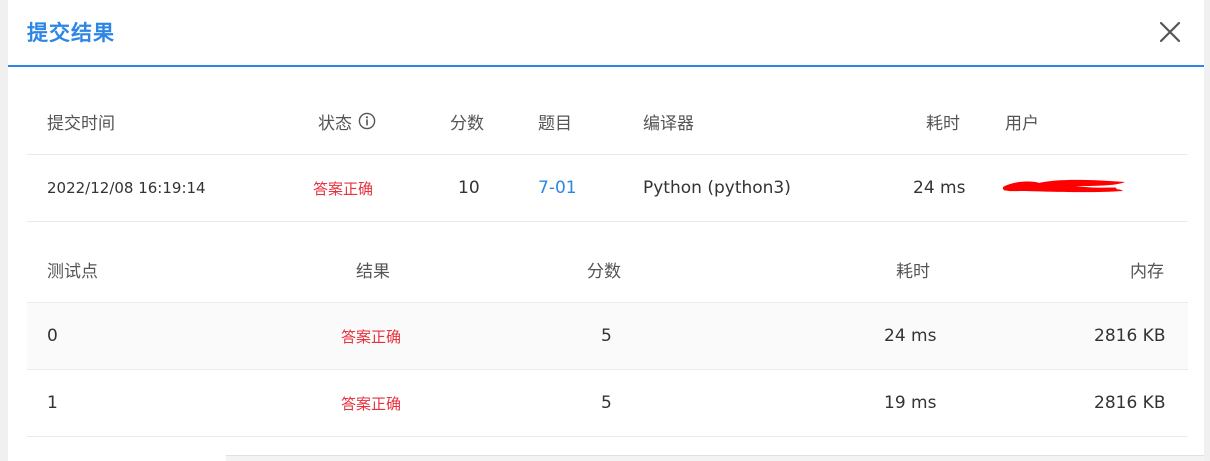 The height and width of the screenshot is (461, 1210). What do you see at coordinates (910, 403) in the screenshot?
I see `testcase-elapsed: 19 ms` at bounding box center [910, 403].